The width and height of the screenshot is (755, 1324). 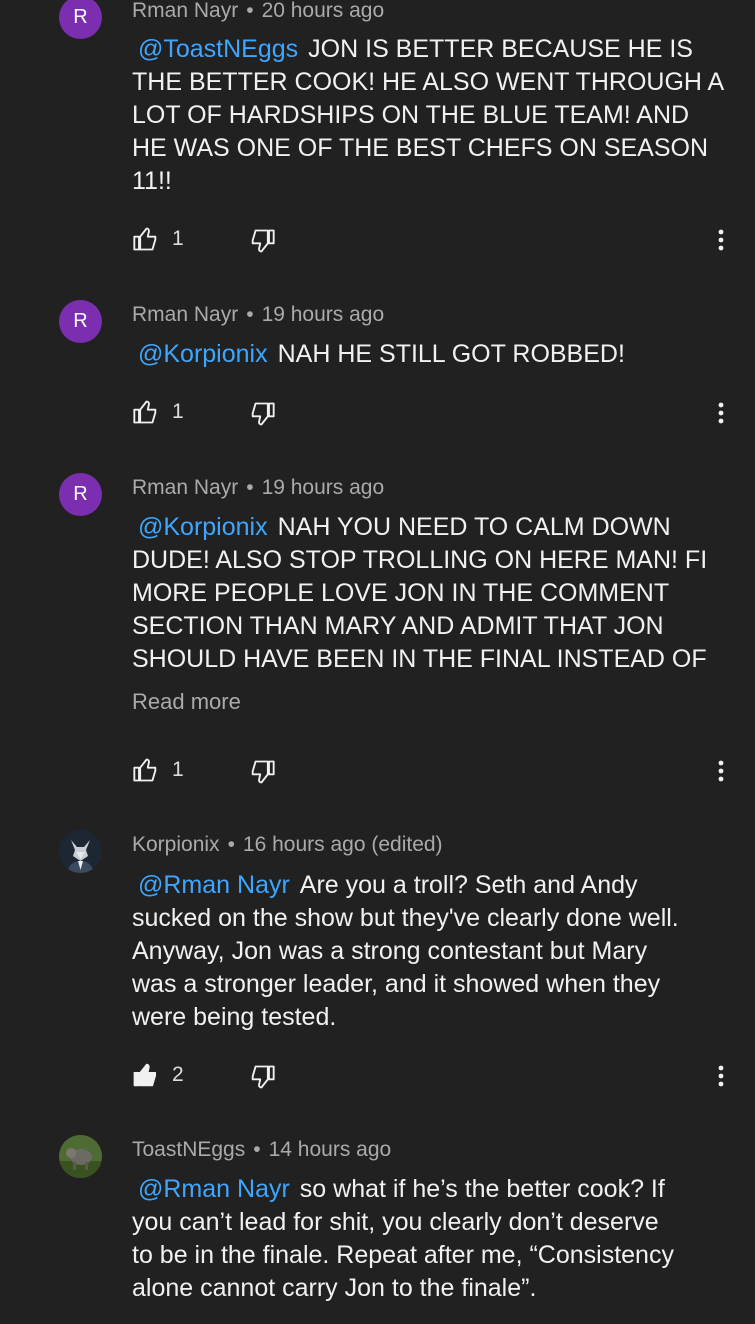 I want to click on comment-text: @Korpionix NAH HE STILL GOT ROBBED!, so click(x=432, y=354).